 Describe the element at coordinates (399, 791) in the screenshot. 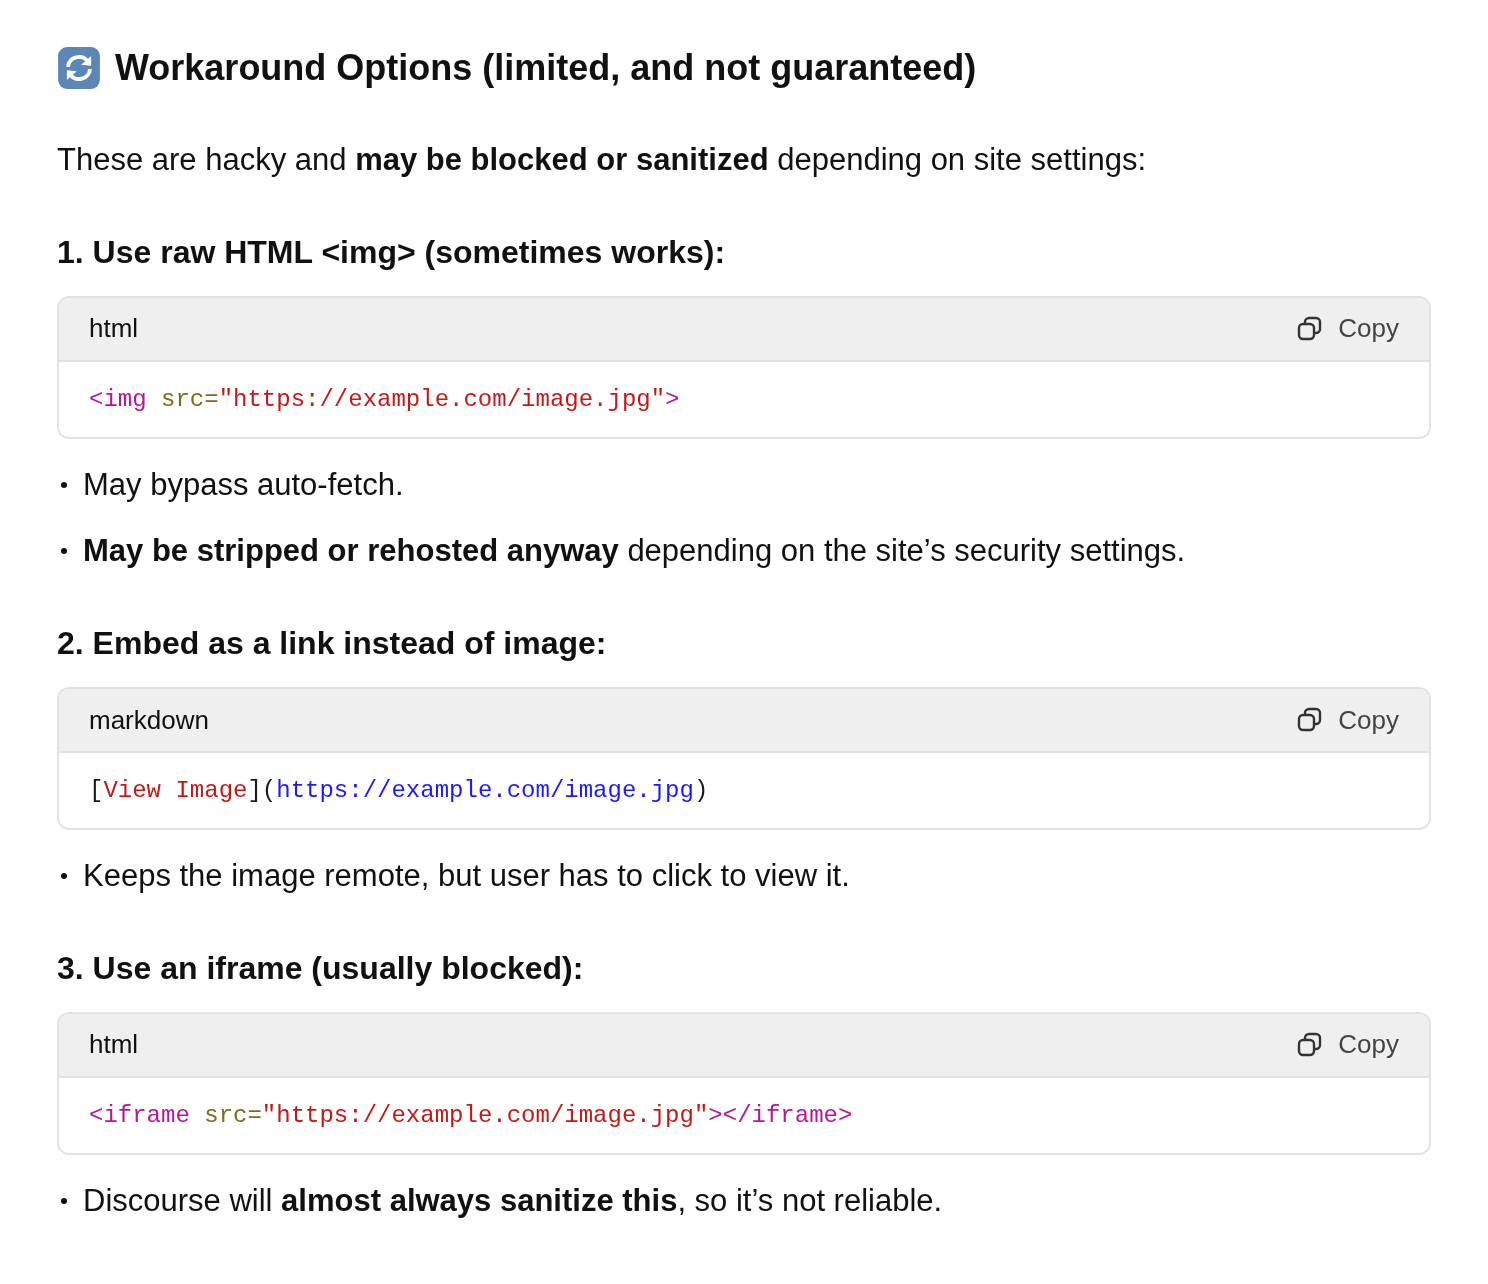

I see `code-line: [View Image](https://example.com/image.jpg)` at that location.